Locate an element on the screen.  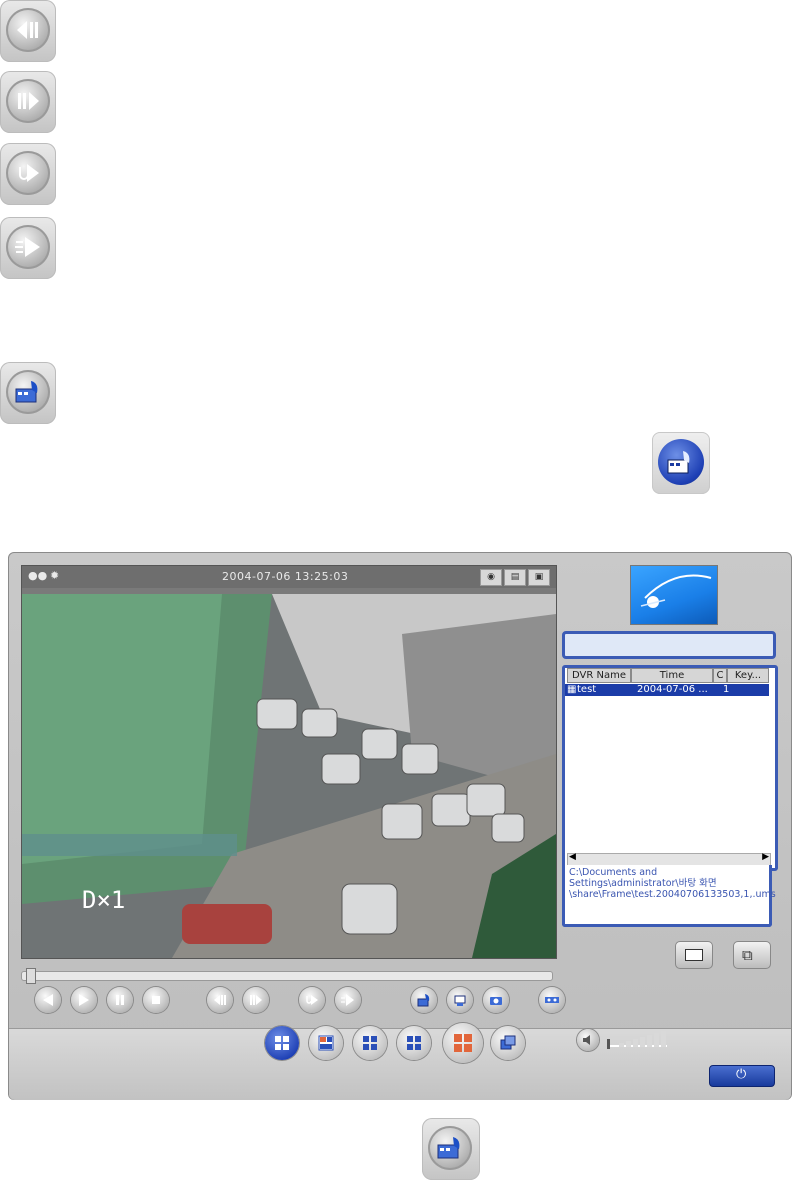
exit-button: ⏻ is located at coordinates (742, 1076).